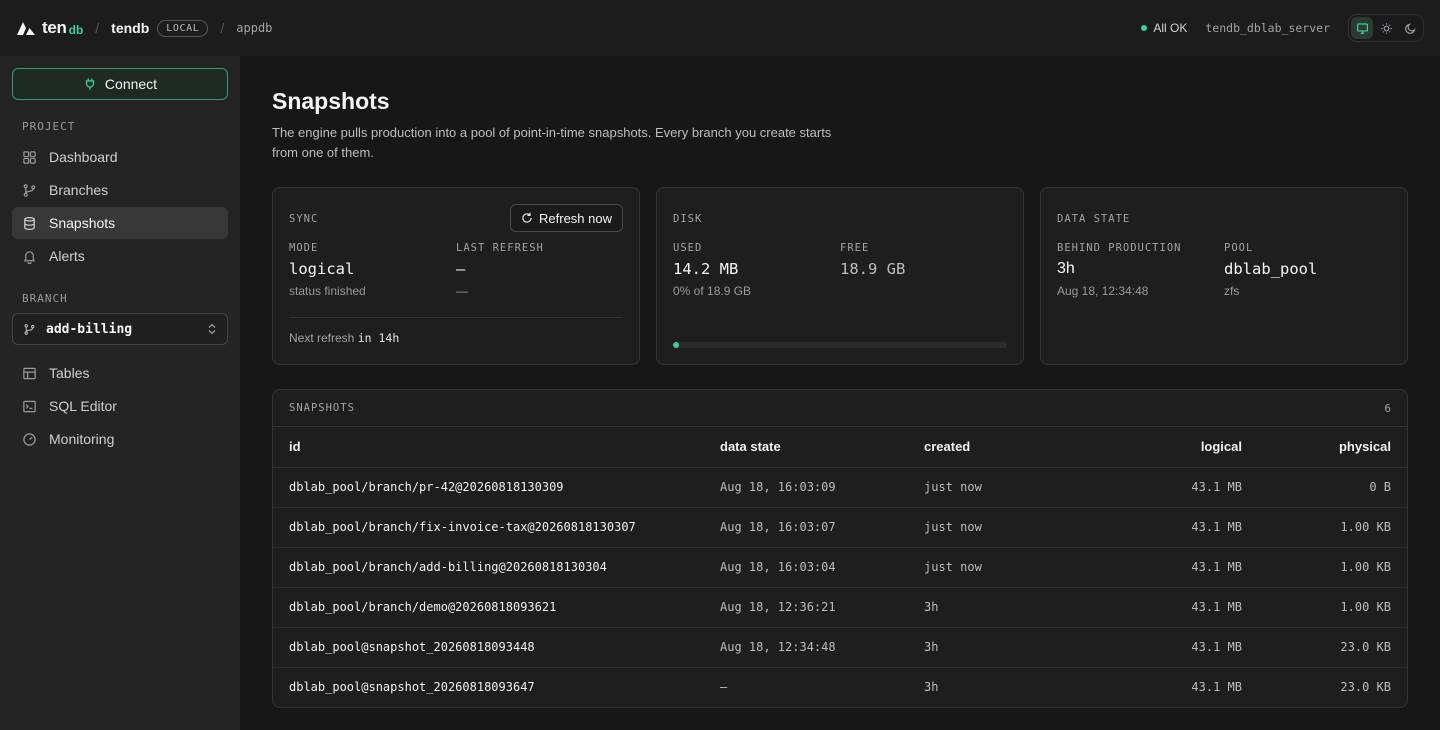 The image size is (1440, 730). I want to click on stat-sub: 0% of 18.9 GB, so click(712, 291).